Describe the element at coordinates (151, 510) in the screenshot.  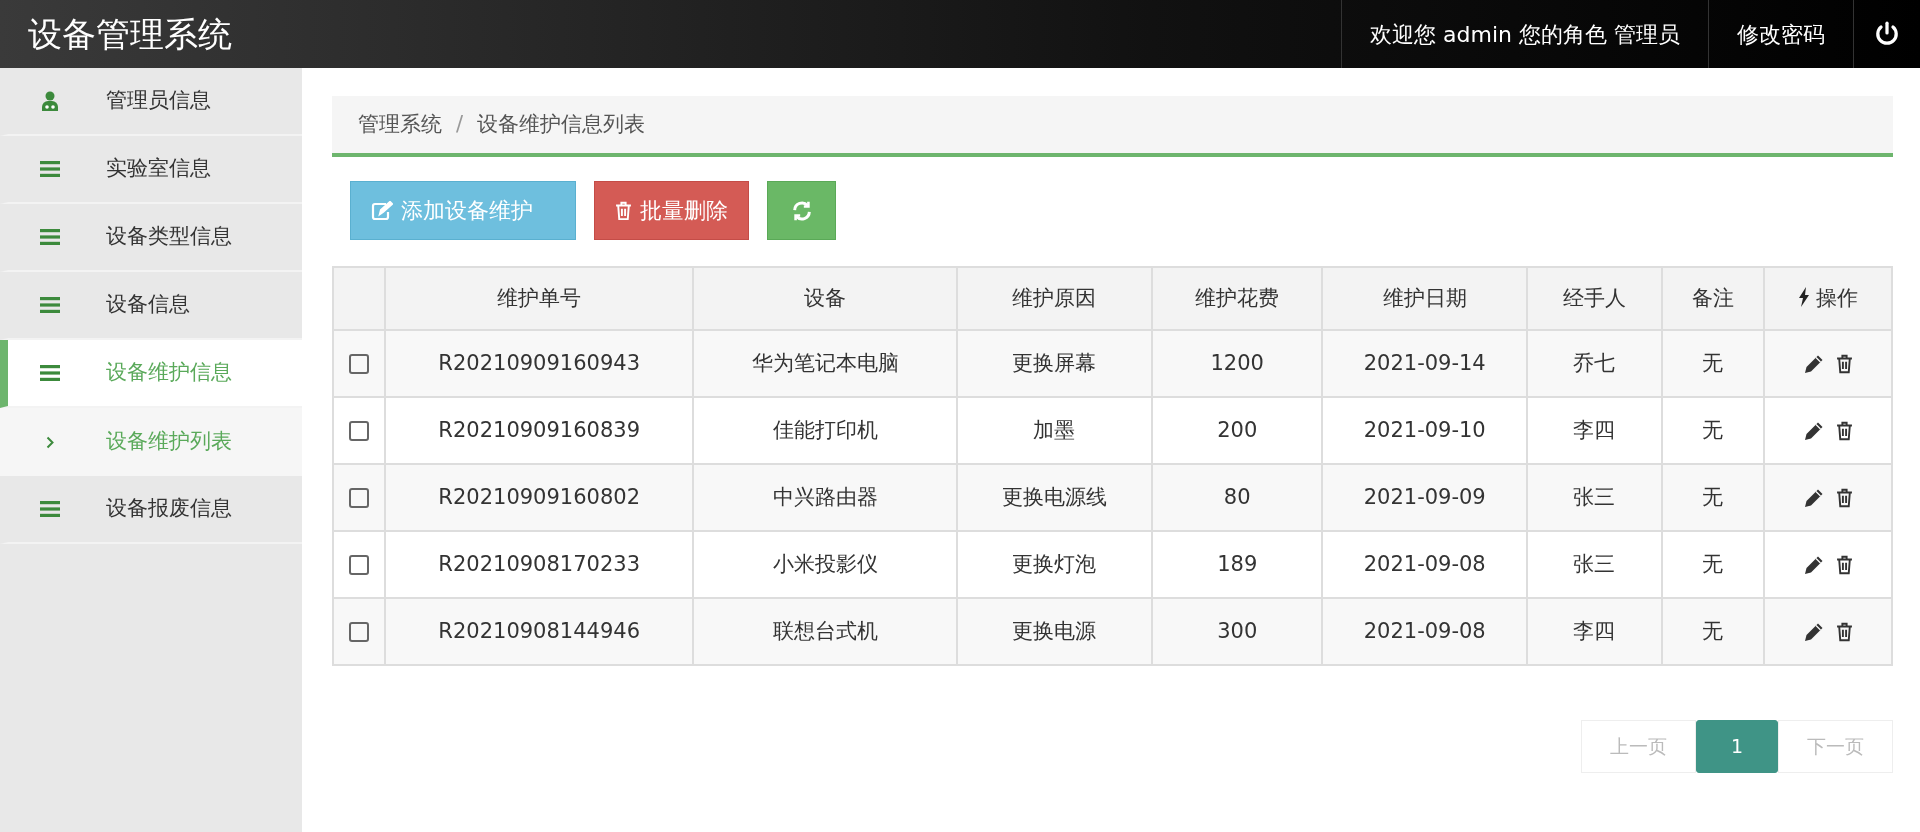
I see `sidebar-item: 设备报废信息` at that location.